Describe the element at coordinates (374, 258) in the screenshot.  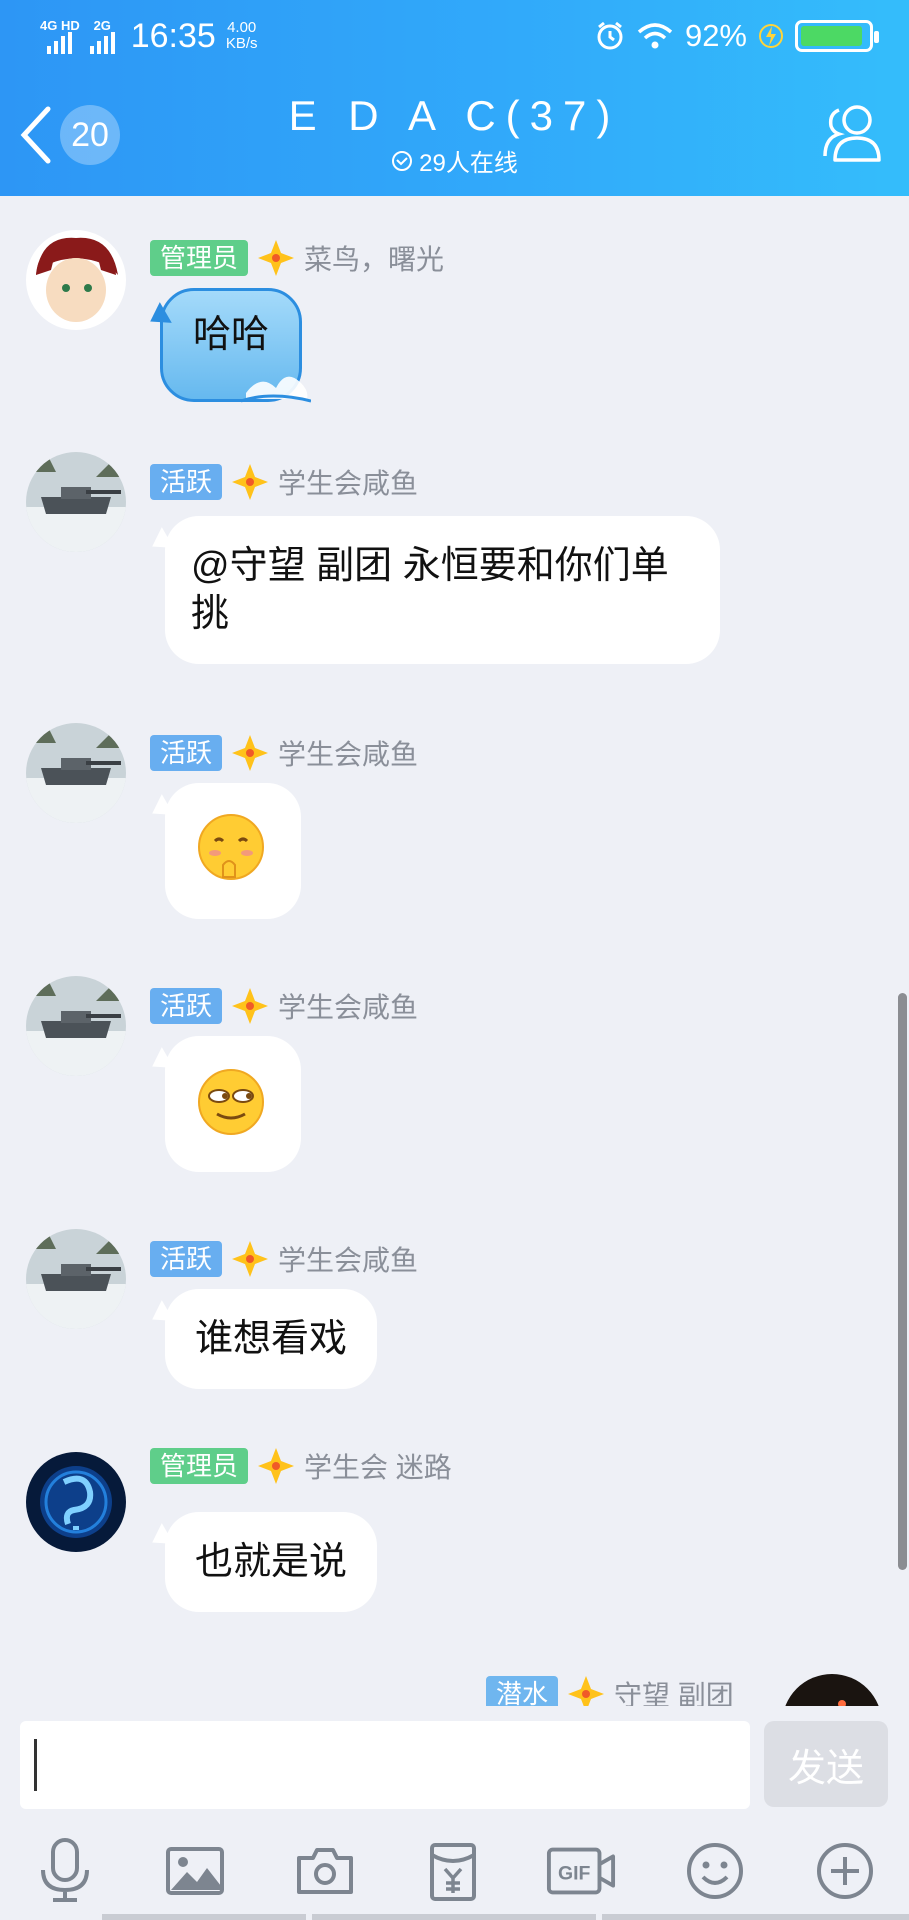
I see `sender-name: 菜鸟，曙光` at that location.